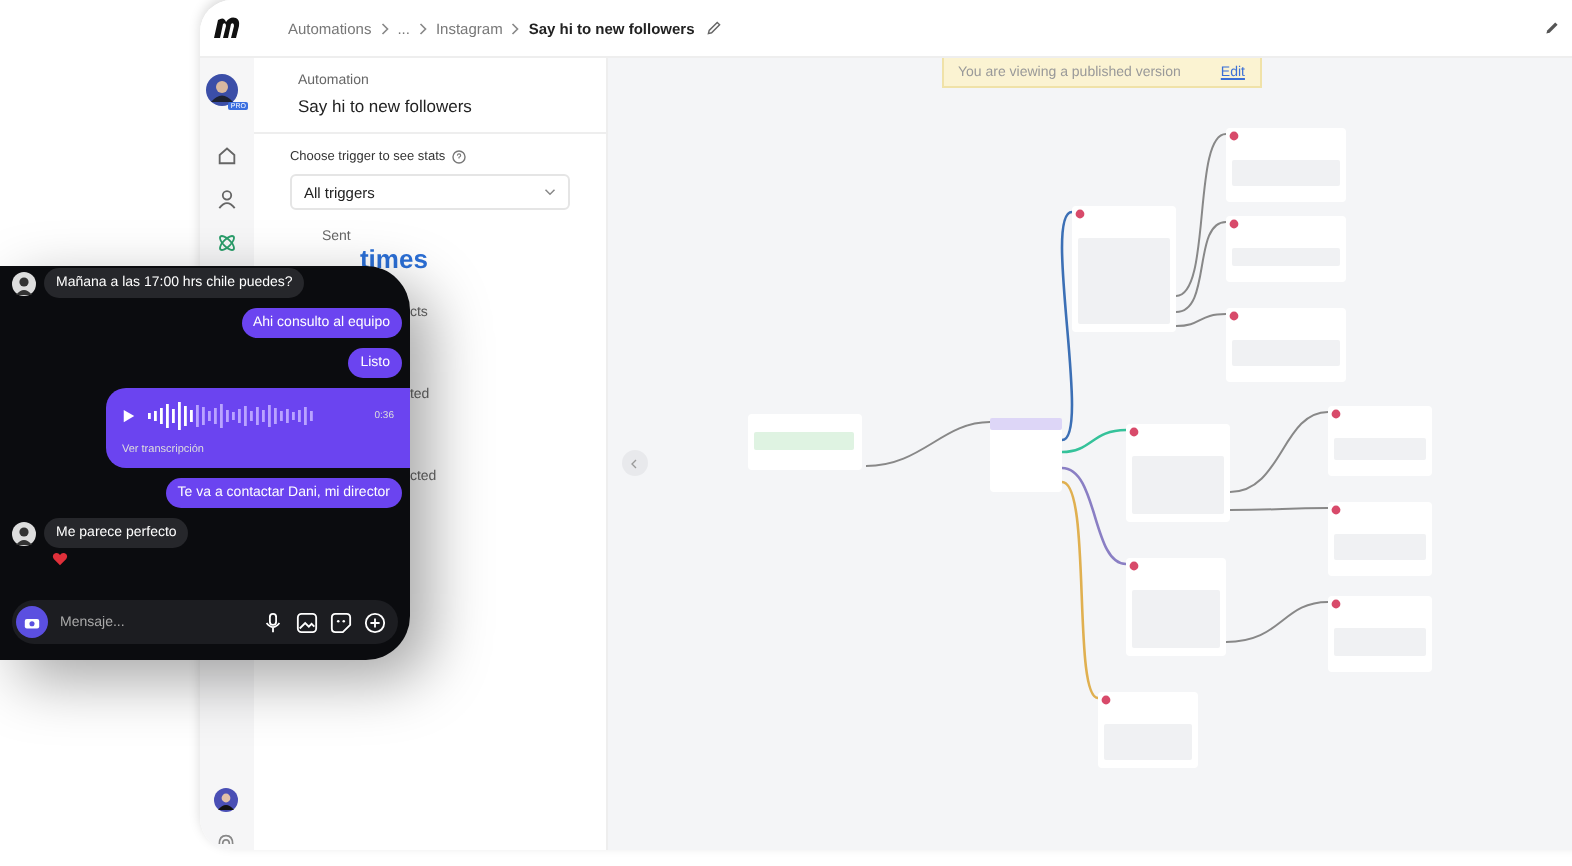 The image size is (1572, 866). What do you see at coordinates (458, 157) in the screenshot?
I see `help-icon` at bounding box center [458, 157].